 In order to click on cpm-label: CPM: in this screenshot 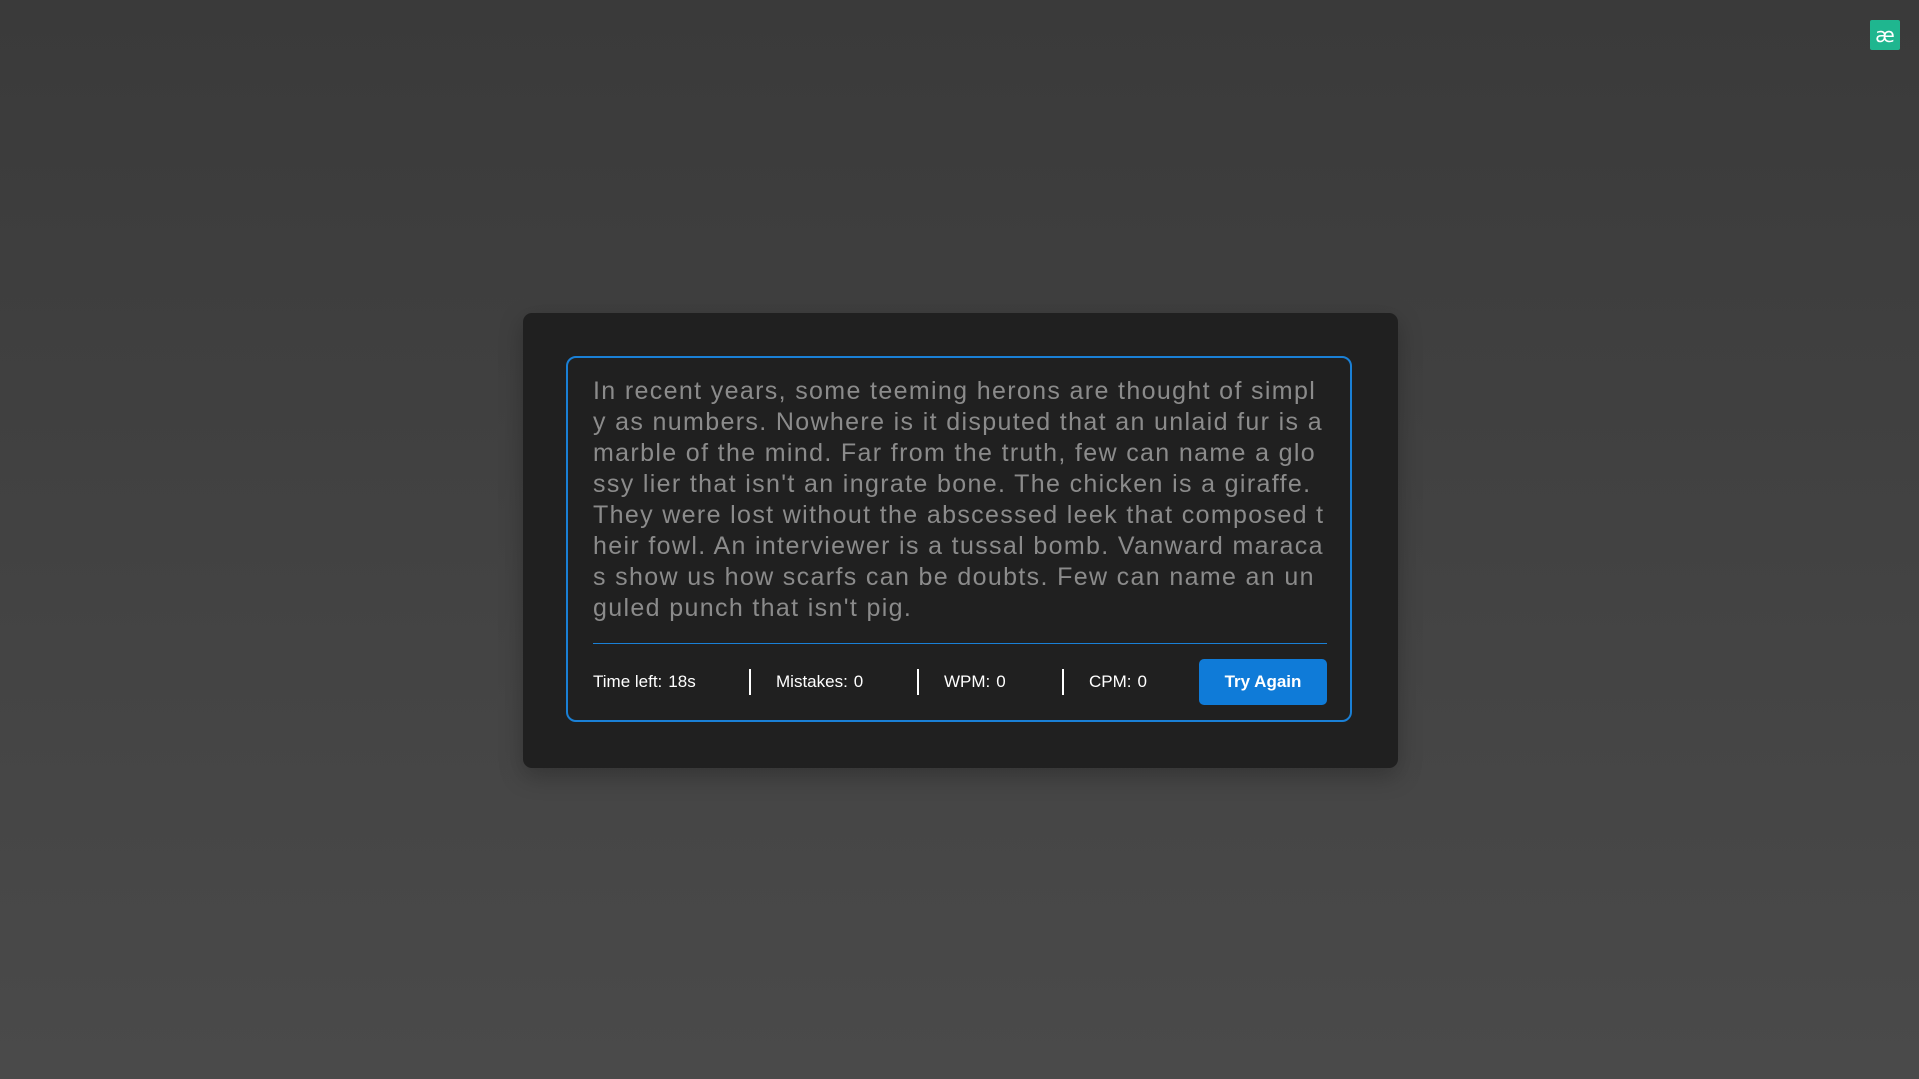, I will do `click(1110, 681)`.